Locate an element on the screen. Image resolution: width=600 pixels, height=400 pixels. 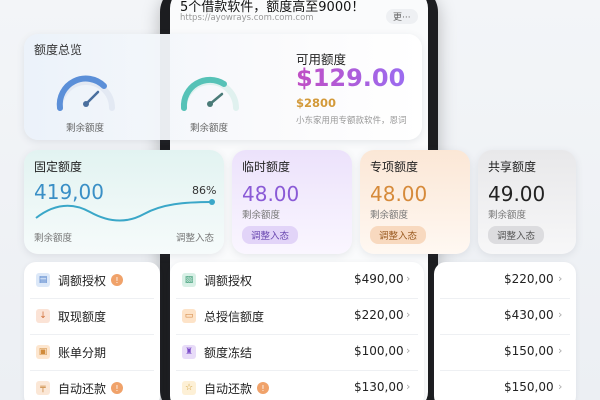
list-item: ♜ 额度冻结 is located at coordinates (217, 352).